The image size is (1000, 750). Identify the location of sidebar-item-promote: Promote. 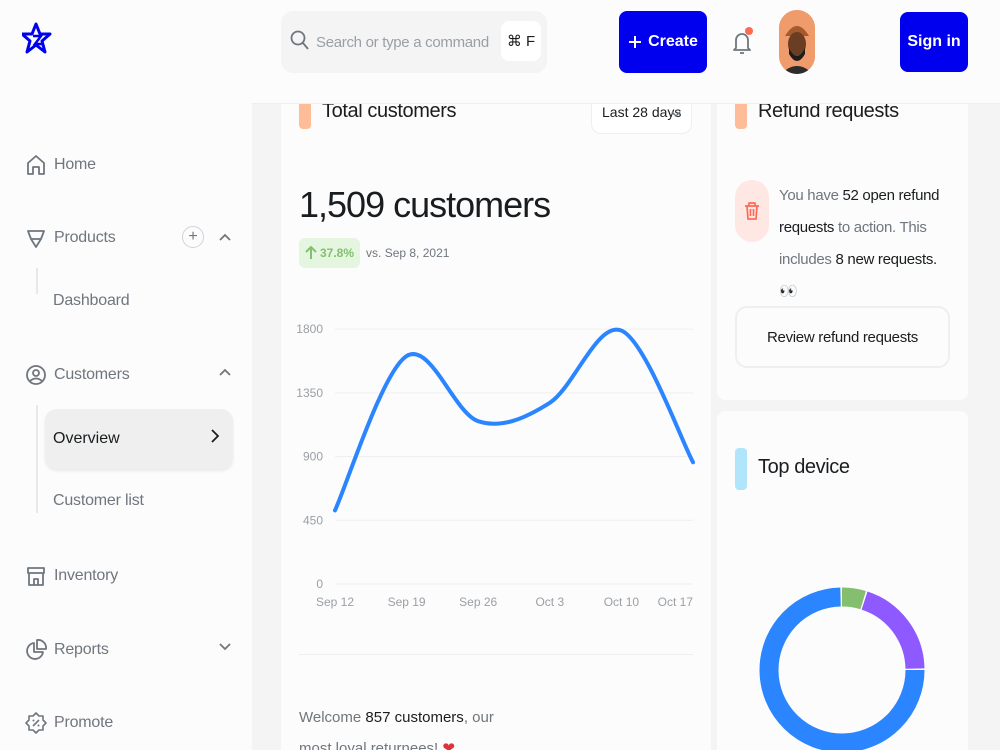
(129, 723).